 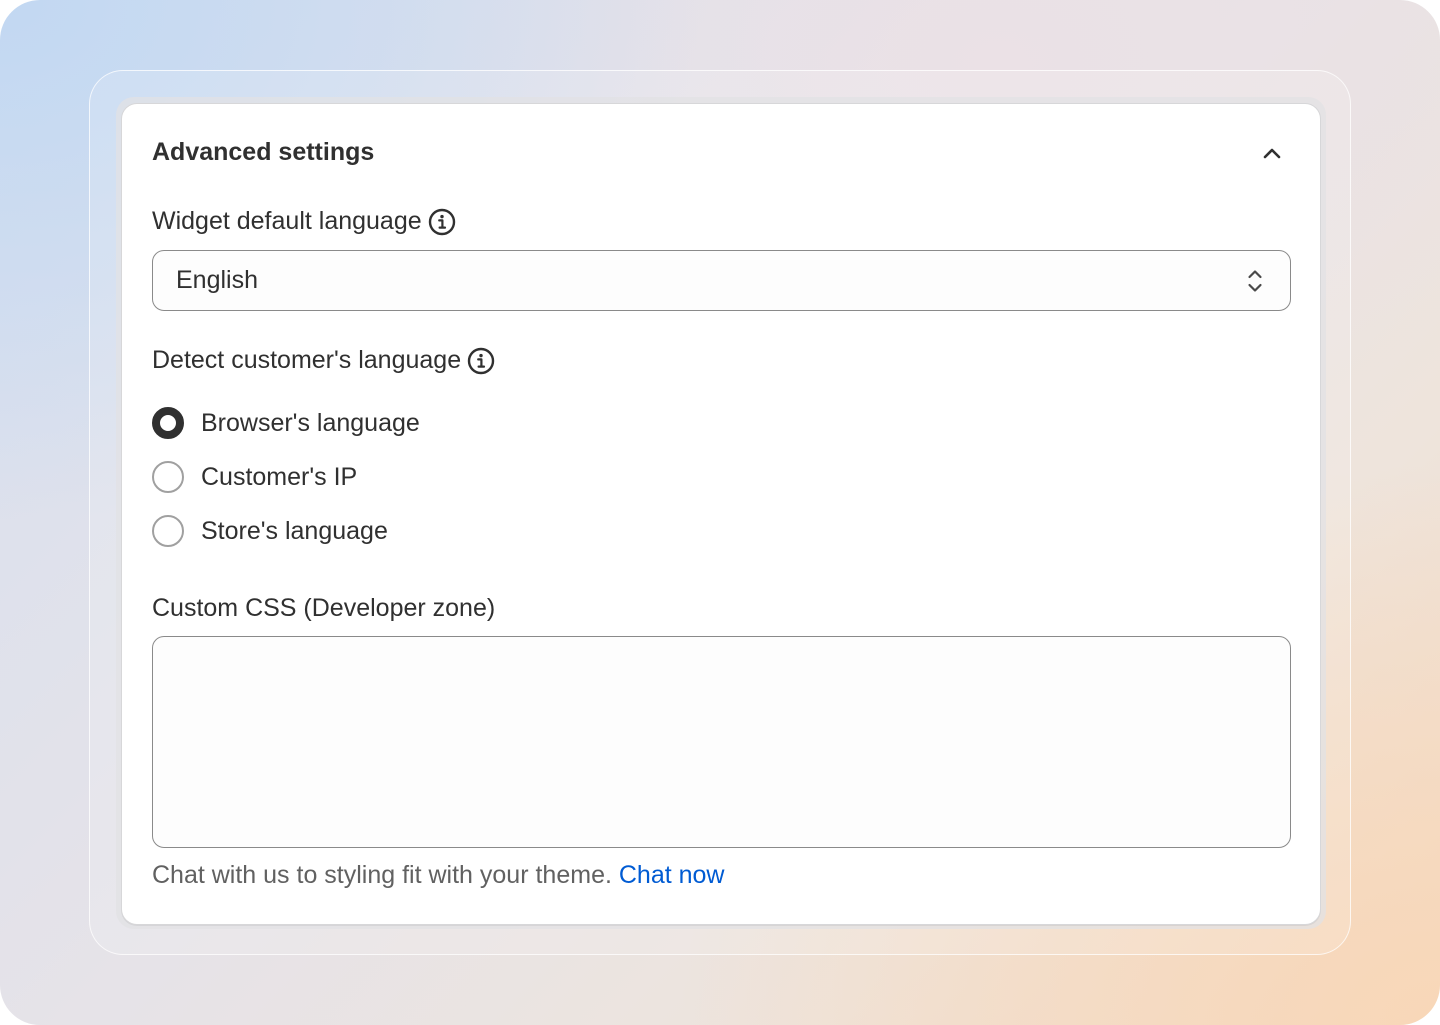 What do you see at coordinates (310, 422) in the screenshot?
I see `radio-label: Browser's language` at bounding box center [310, 422].